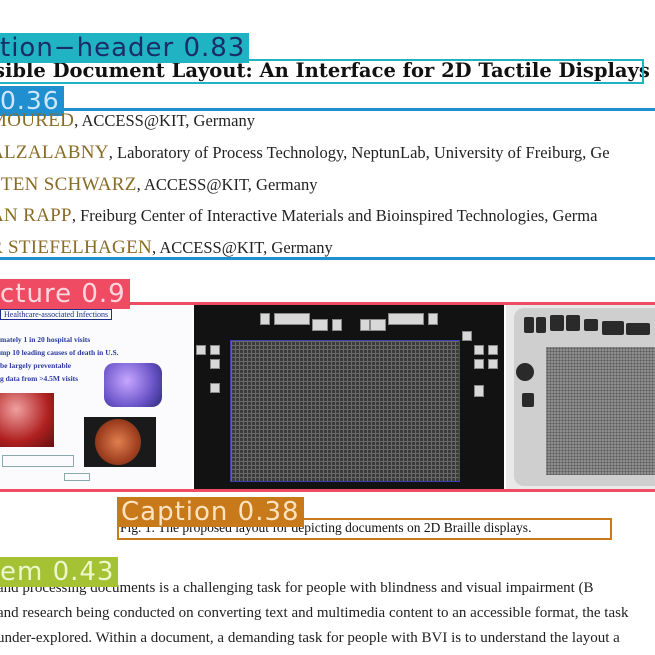  What do you see at coordinates (54, 152) in the screenshot?
I see `author-name: ALZALABNY` at bounding box center [54, 152].